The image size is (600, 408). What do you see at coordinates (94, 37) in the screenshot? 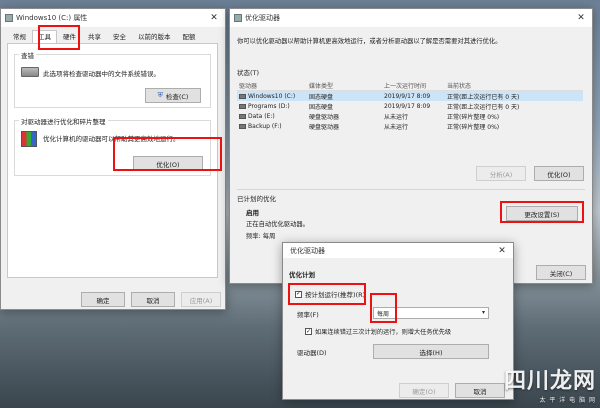
I see `tab-sharing: 共享` at bounding box center [94, 37].